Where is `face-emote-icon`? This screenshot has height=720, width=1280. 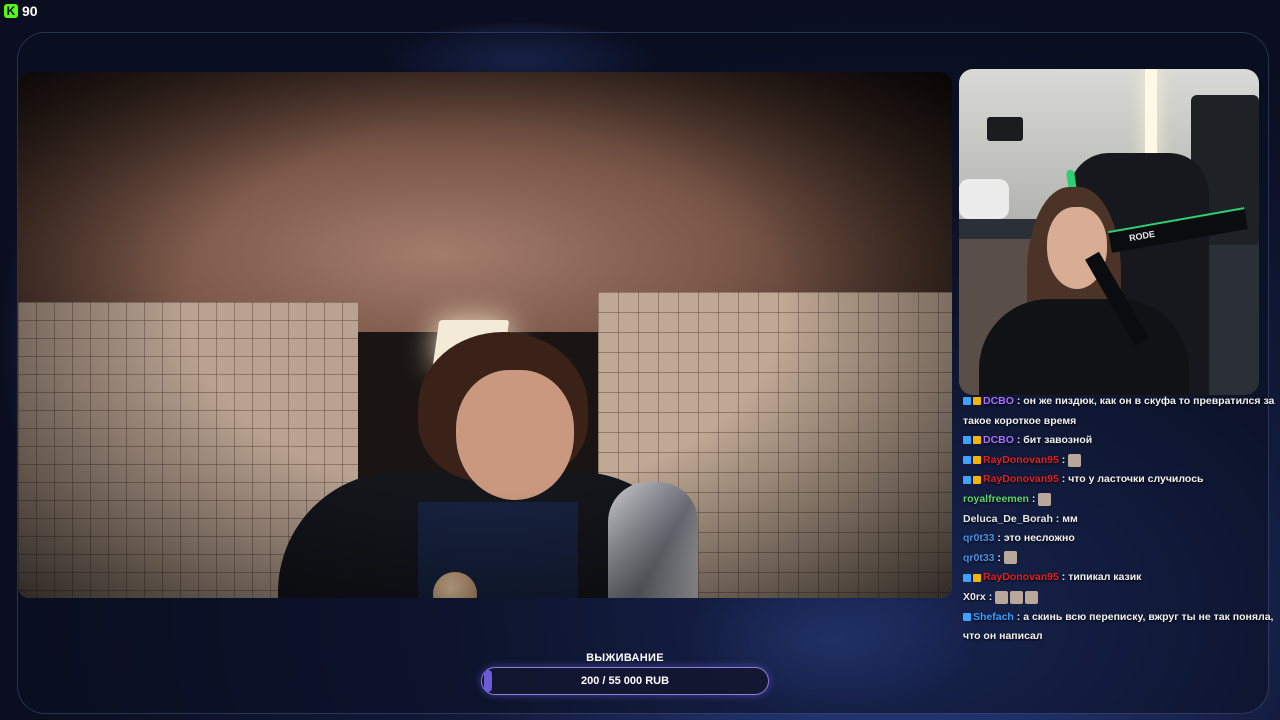
face-emote-icon is located at coordinates (1010, 558).